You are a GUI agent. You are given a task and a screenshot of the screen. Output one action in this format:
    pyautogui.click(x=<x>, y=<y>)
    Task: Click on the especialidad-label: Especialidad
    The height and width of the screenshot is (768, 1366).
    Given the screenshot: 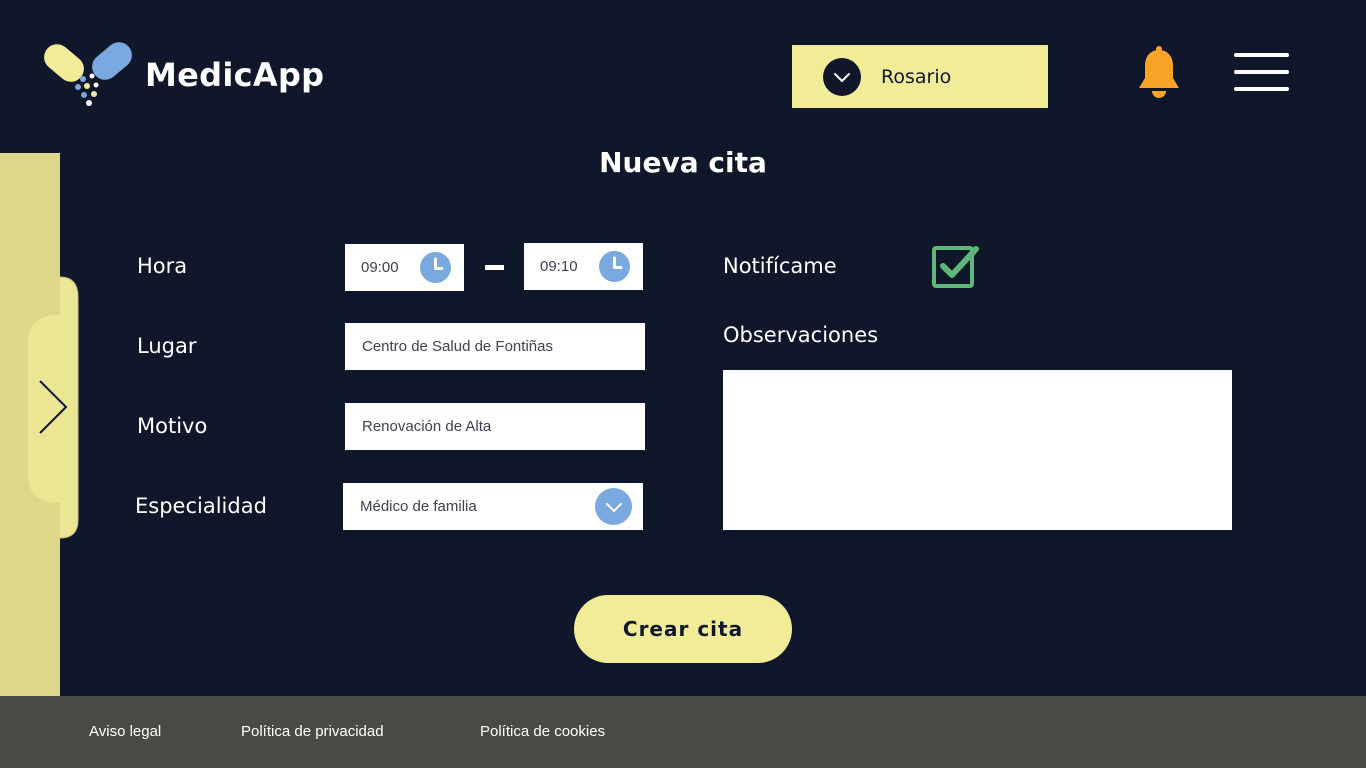 What is the action you would take?
    pyautogui.click(x=201, y=506)
    